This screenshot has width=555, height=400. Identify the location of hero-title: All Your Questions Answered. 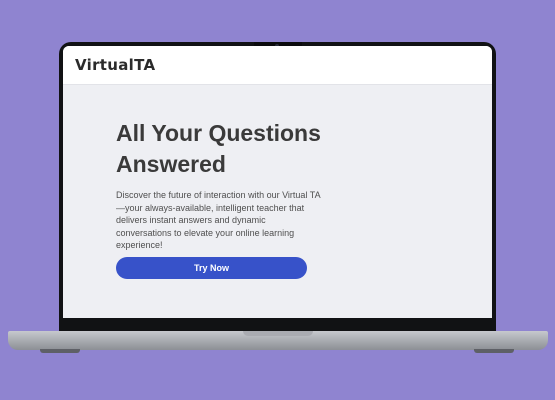
(246, 149).